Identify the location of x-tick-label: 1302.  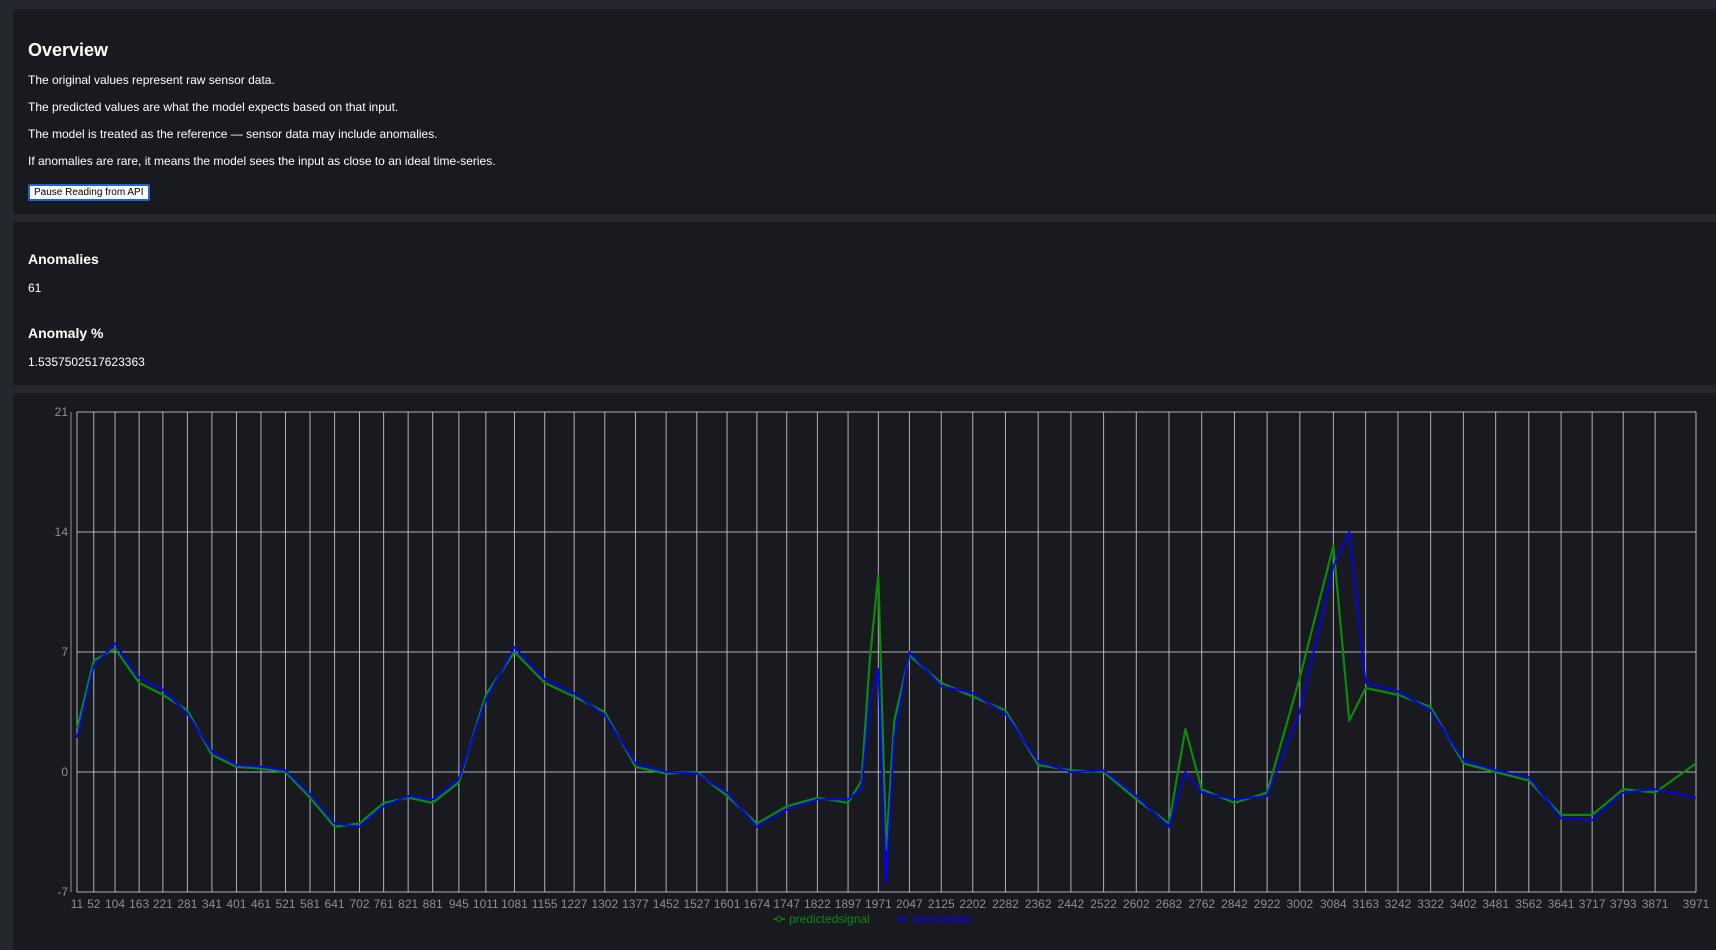
(604, 904).